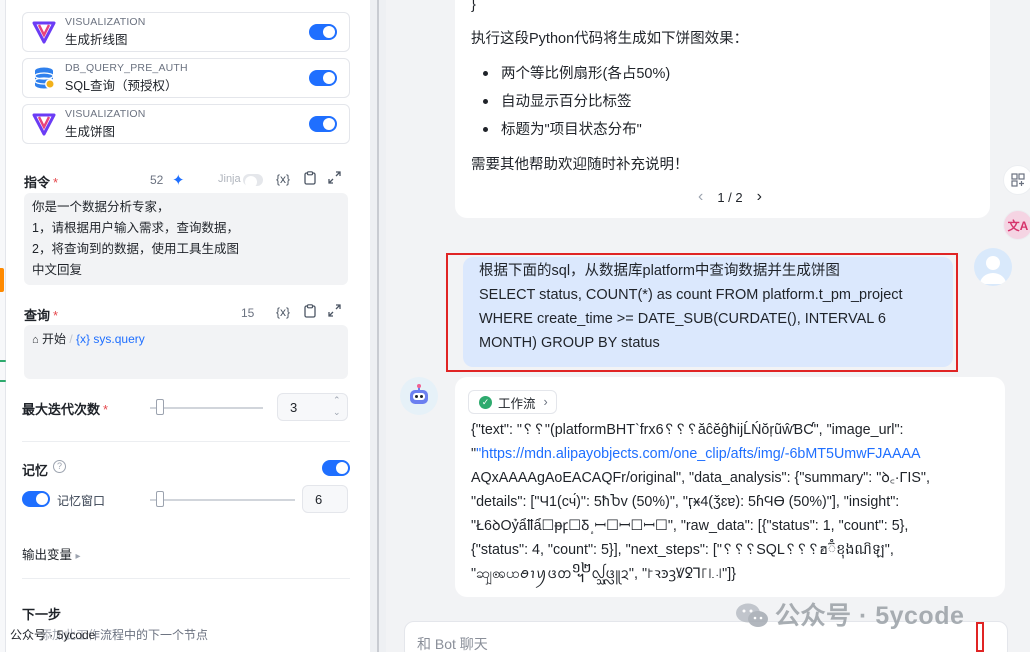  I want to click on workflow-chip: ✓ 工作流 ›, so click(512, 402).